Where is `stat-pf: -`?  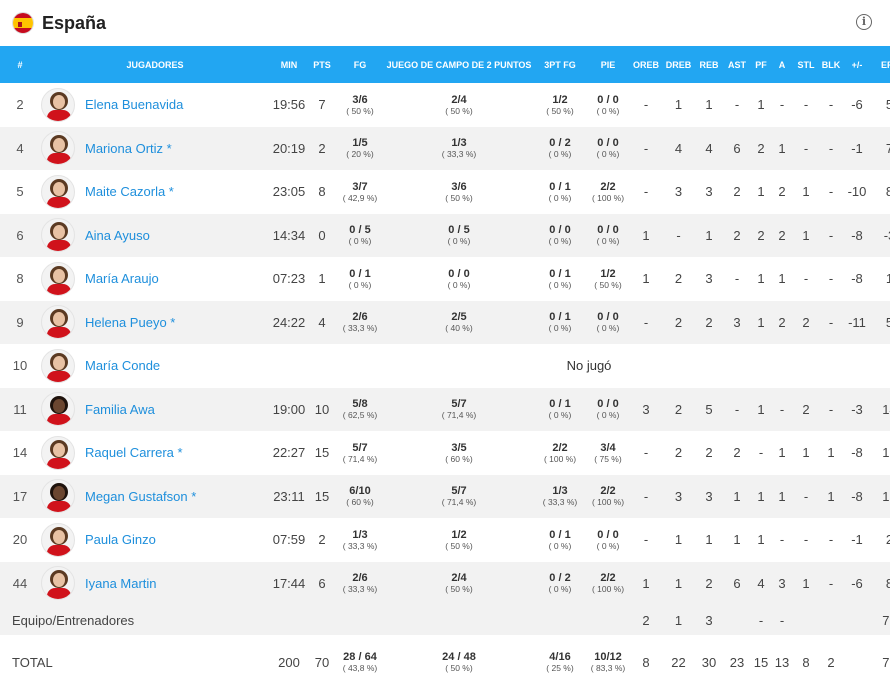
stat-pf: - is located at coordinates (761, 453).